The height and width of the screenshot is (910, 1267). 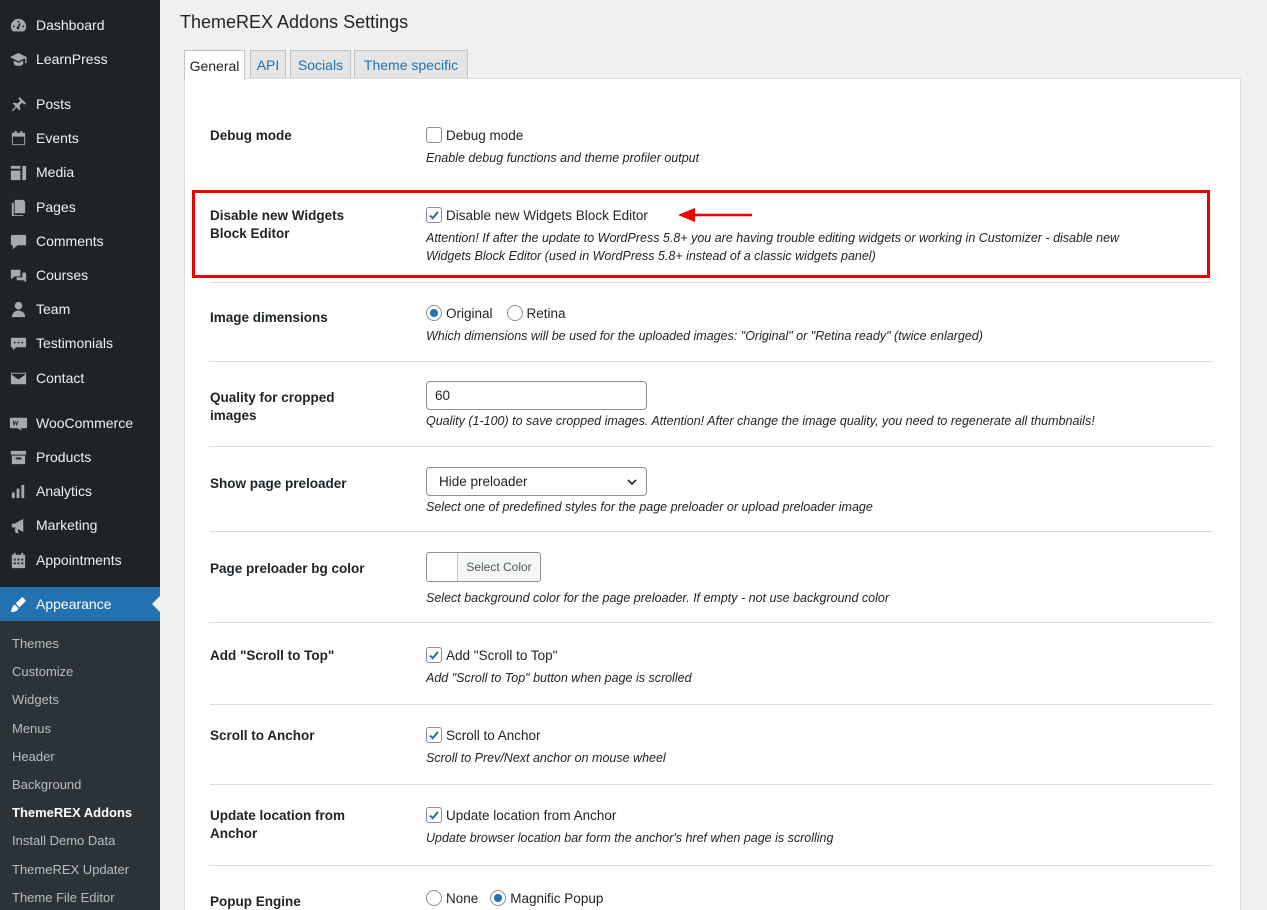 I want to click on update-location-control: Update location from Anchor, so click(x=521, y=815).